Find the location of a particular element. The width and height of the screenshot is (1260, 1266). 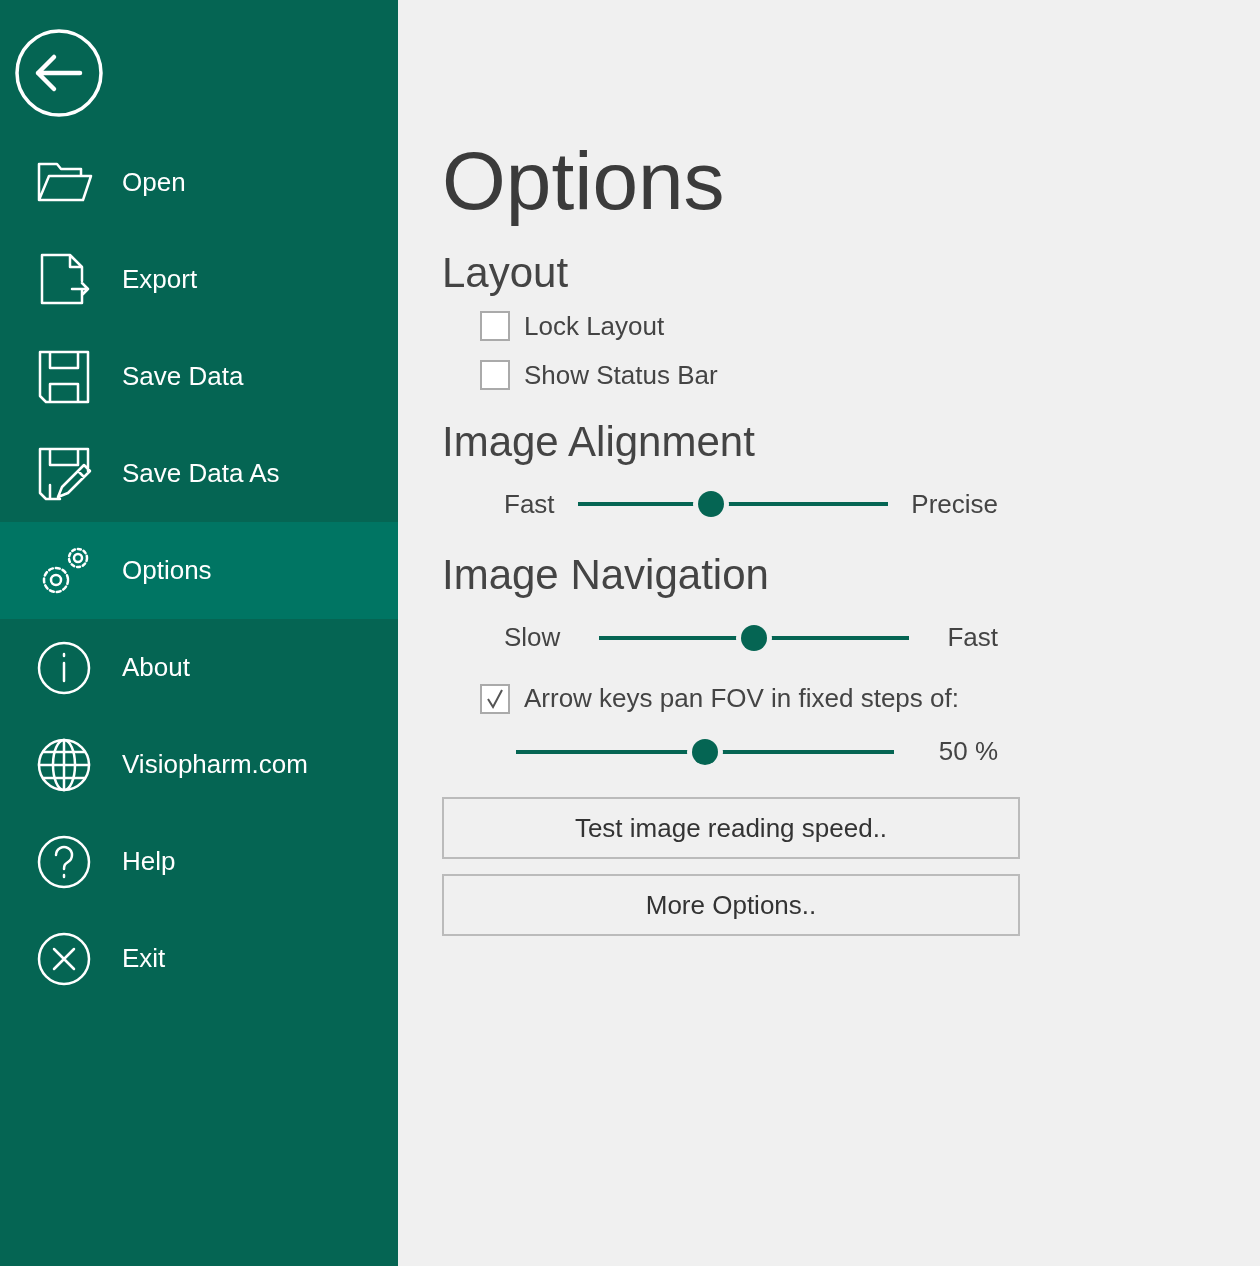

section-heading: Image Navigation is located at coordinates (606, 574).